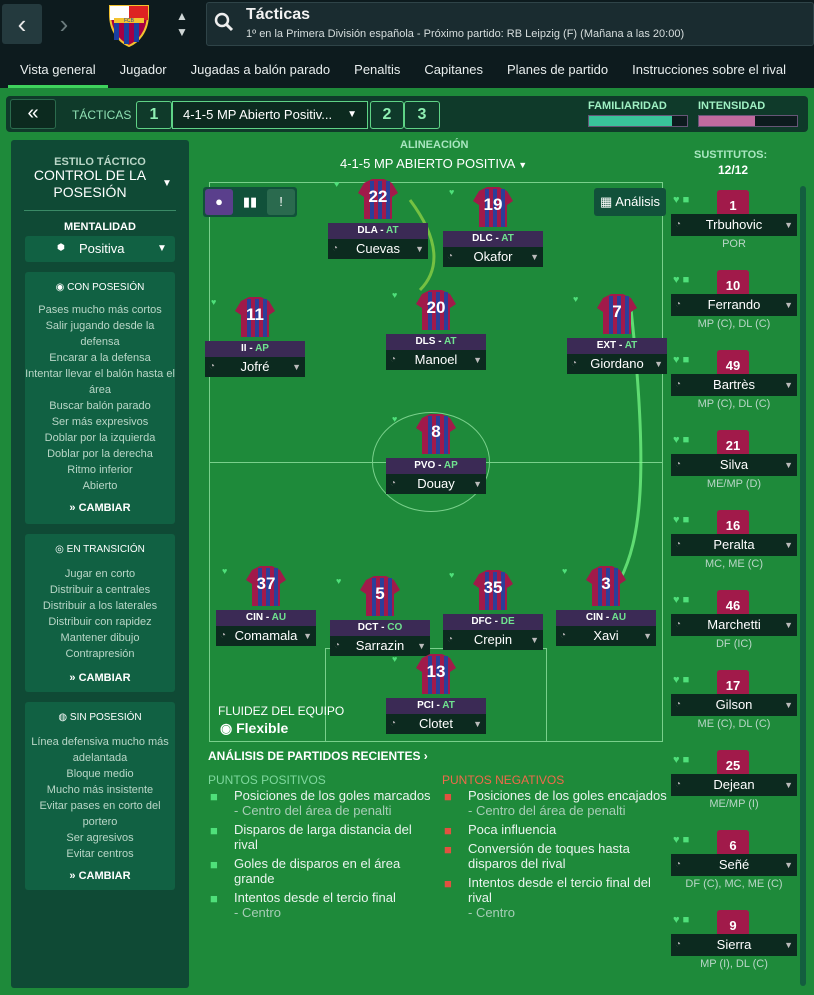 The image size is (814, 995). Describe the element at coordinates (182, 25) in the screenshot. I see `club-switch-chevrons: ▲ ▼` at that location.